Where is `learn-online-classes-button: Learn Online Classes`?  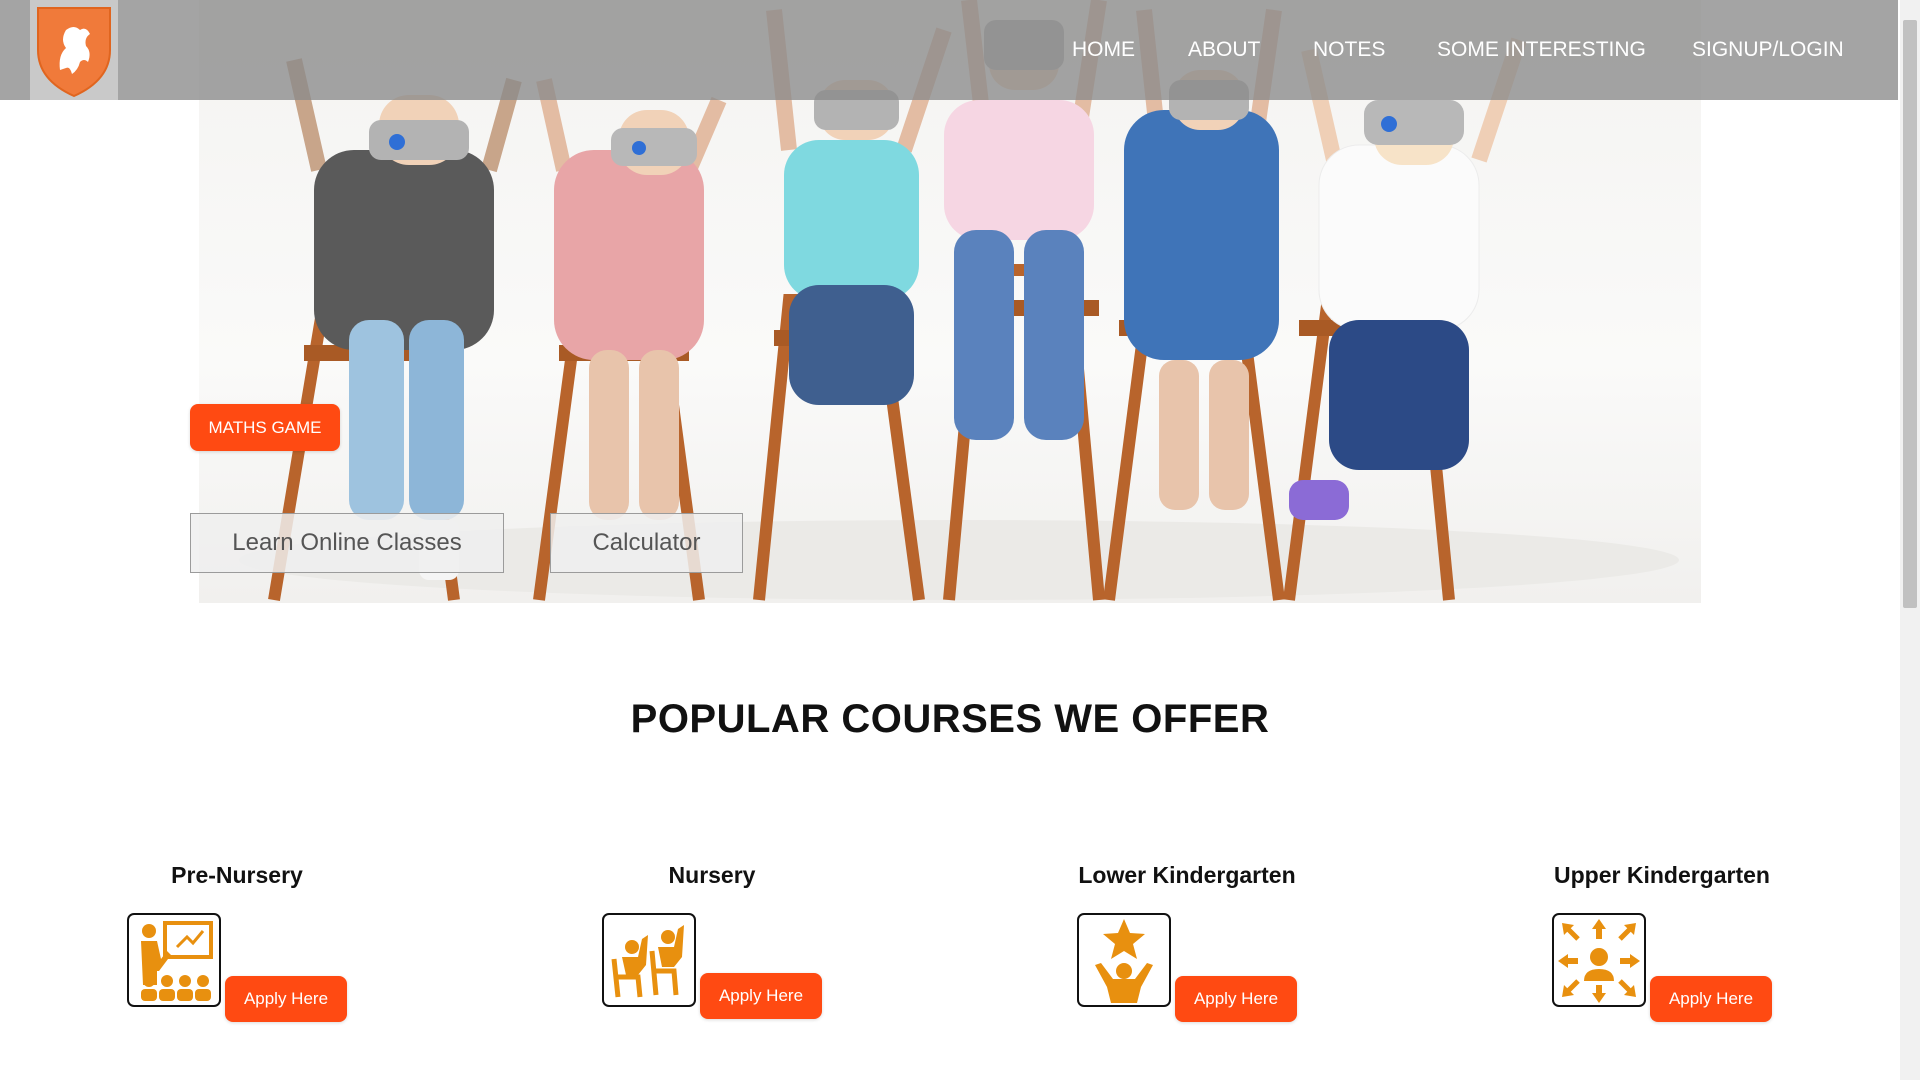 learn-online-classes-button: Learn Online Classes is located at coordinates (347, 543).